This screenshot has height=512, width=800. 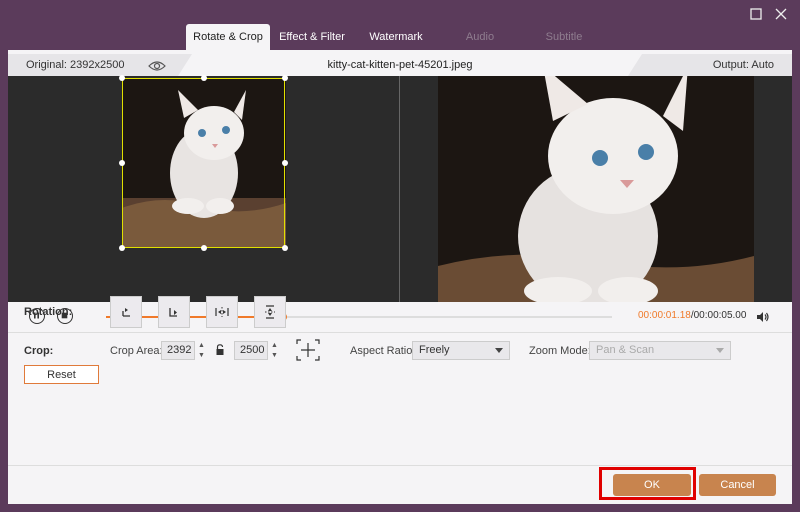 I want to click on ok-highlight-outline, so click(x=647, y=483).